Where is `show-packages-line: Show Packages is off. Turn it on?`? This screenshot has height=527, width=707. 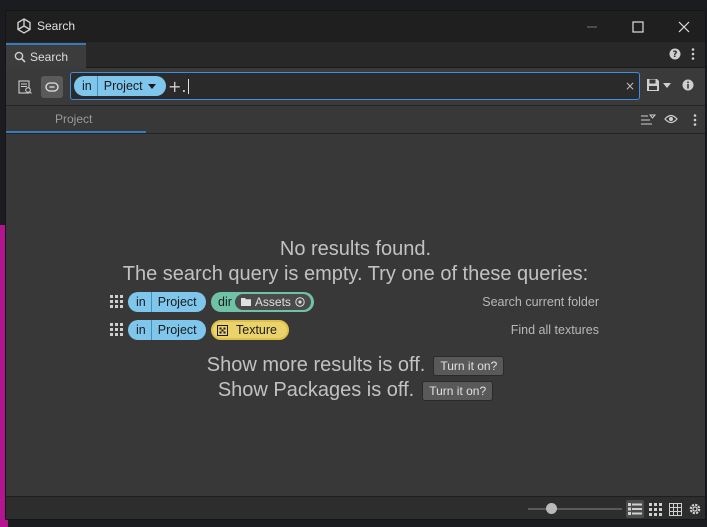 show-packages-line: Show Packages is off. Turn it on? is located at coordinates (355, 390).